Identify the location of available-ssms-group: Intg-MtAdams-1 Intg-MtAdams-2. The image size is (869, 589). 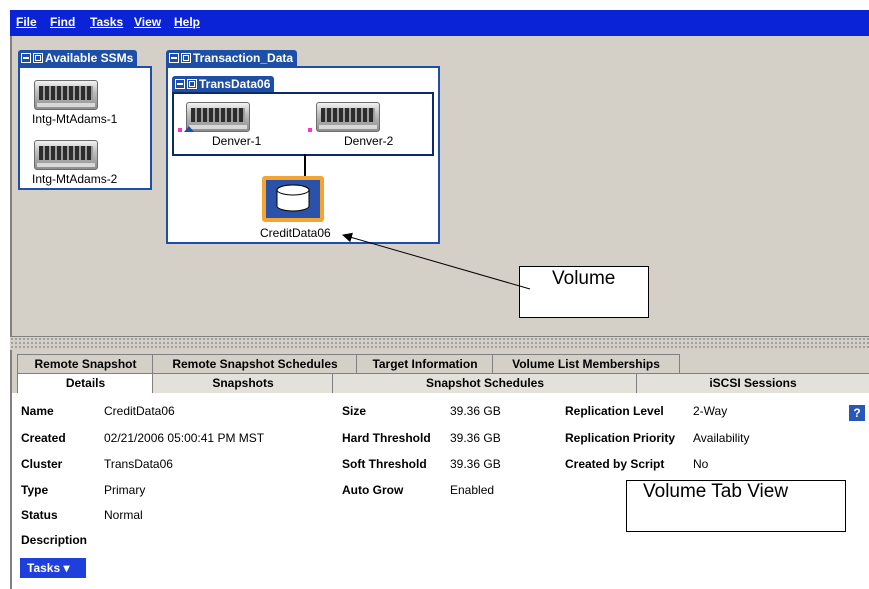
(85, 128).